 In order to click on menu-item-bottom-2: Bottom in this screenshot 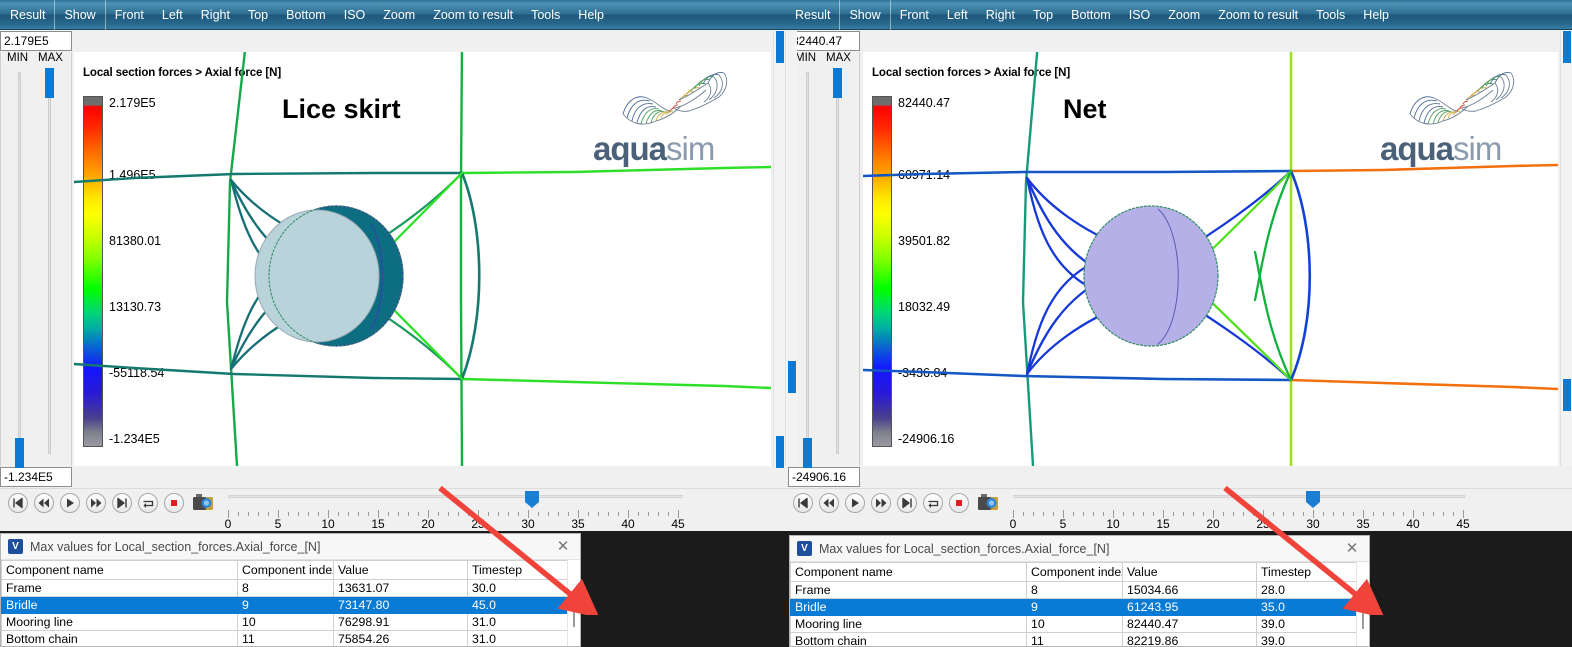, I will do `click(1091, 15)`.